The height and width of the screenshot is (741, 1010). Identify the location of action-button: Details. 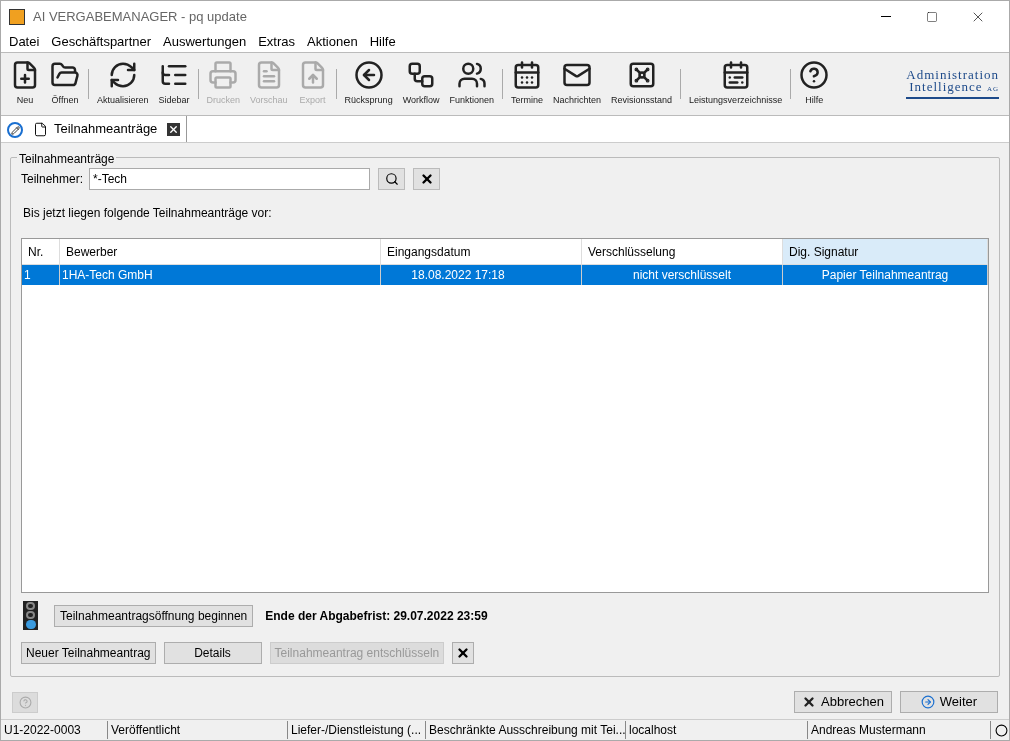
(212, 653).